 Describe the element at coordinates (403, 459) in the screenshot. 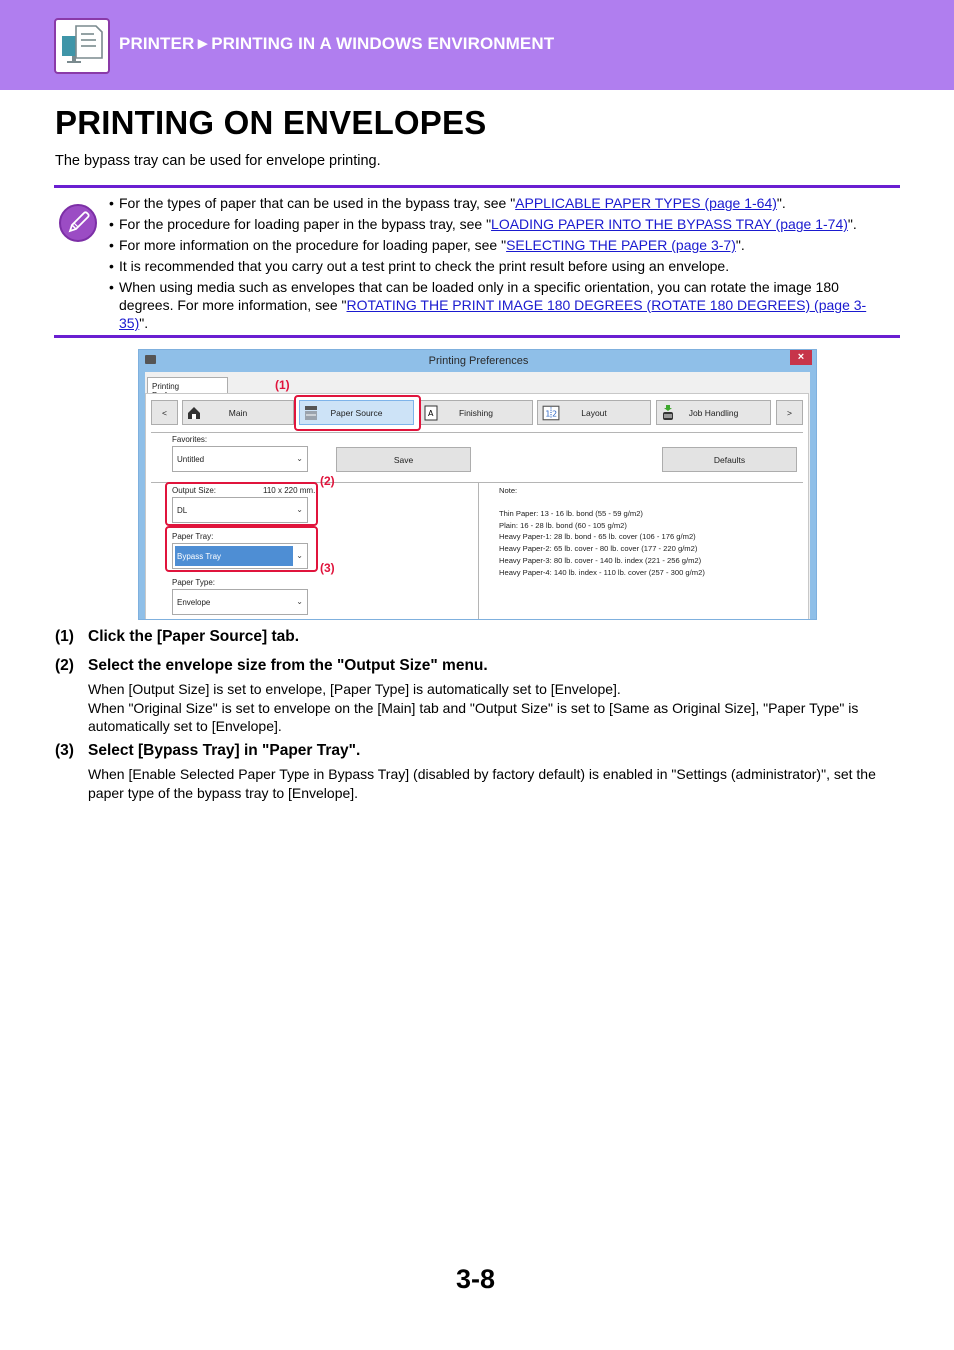

I see `save-button: Save` at that location.